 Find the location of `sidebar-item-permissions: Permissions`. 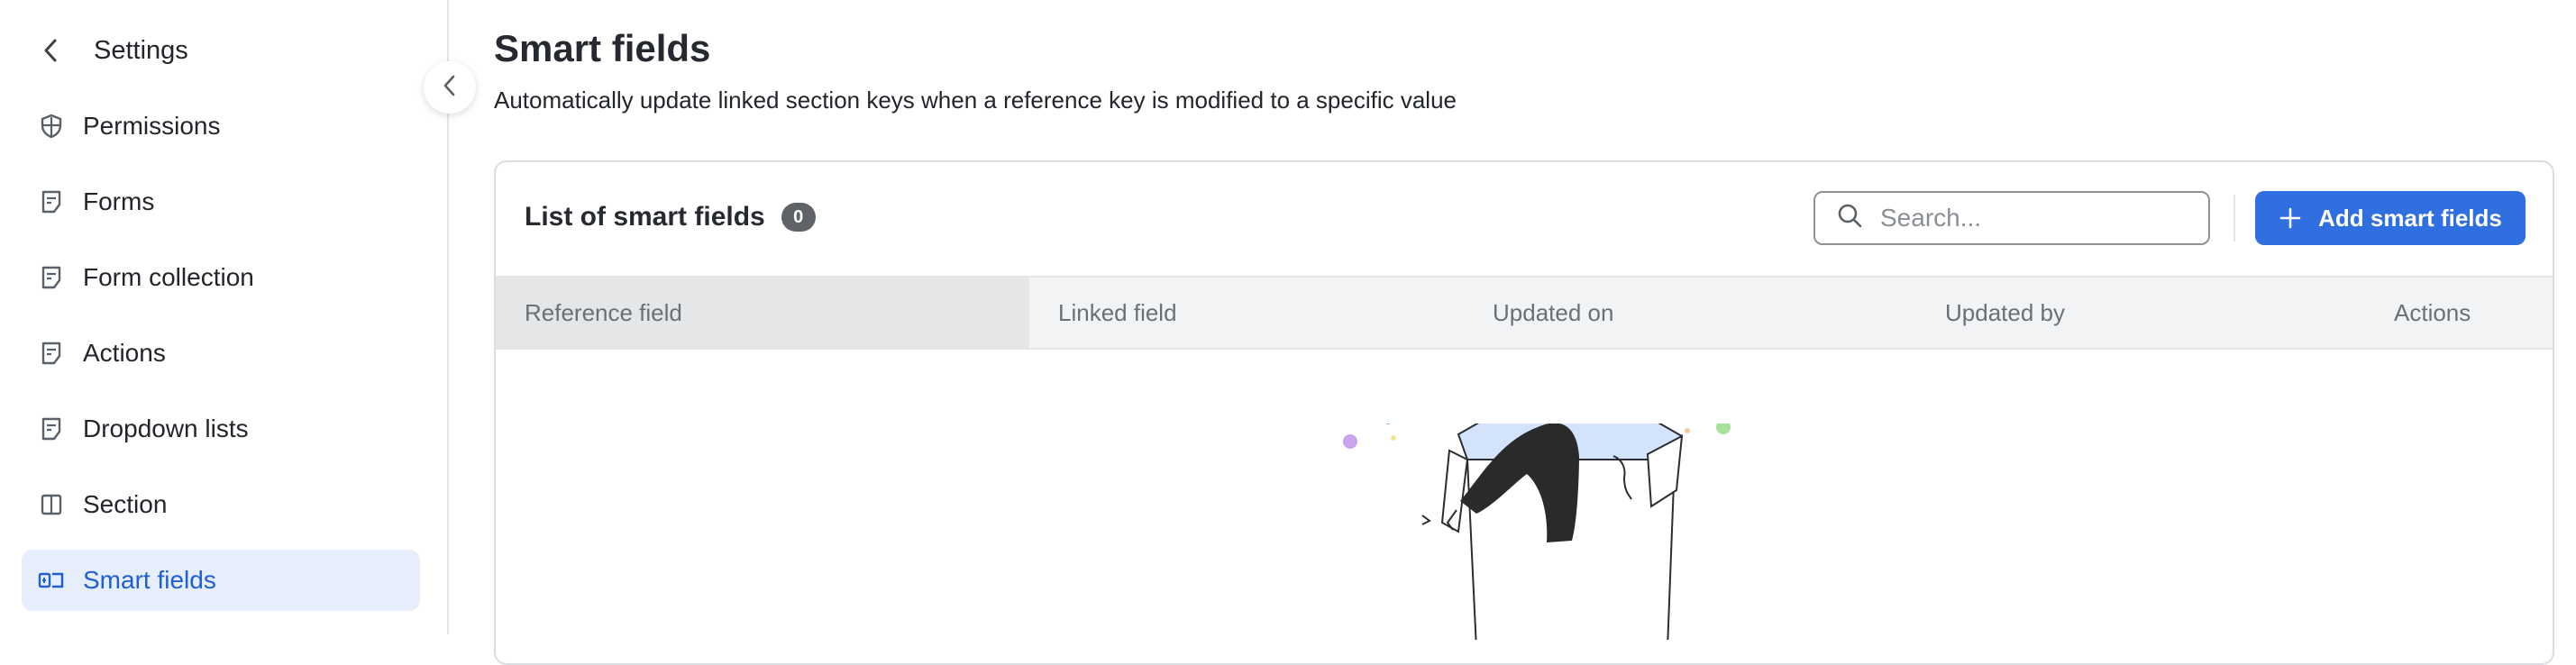

sidebar-item-permissions: Permissions is located at coordinates (221, 126).